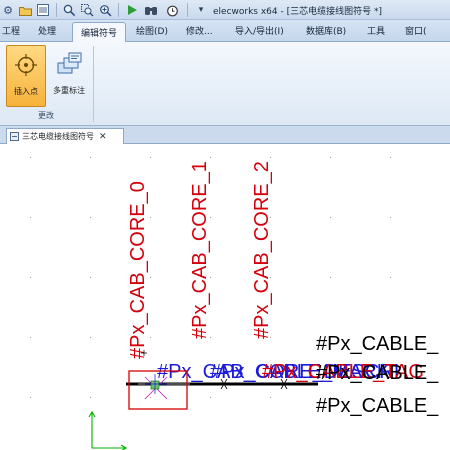  Describe the element at coordinates (376, 33) in the screenshot. I see `tab-tools: 工具` at that location.